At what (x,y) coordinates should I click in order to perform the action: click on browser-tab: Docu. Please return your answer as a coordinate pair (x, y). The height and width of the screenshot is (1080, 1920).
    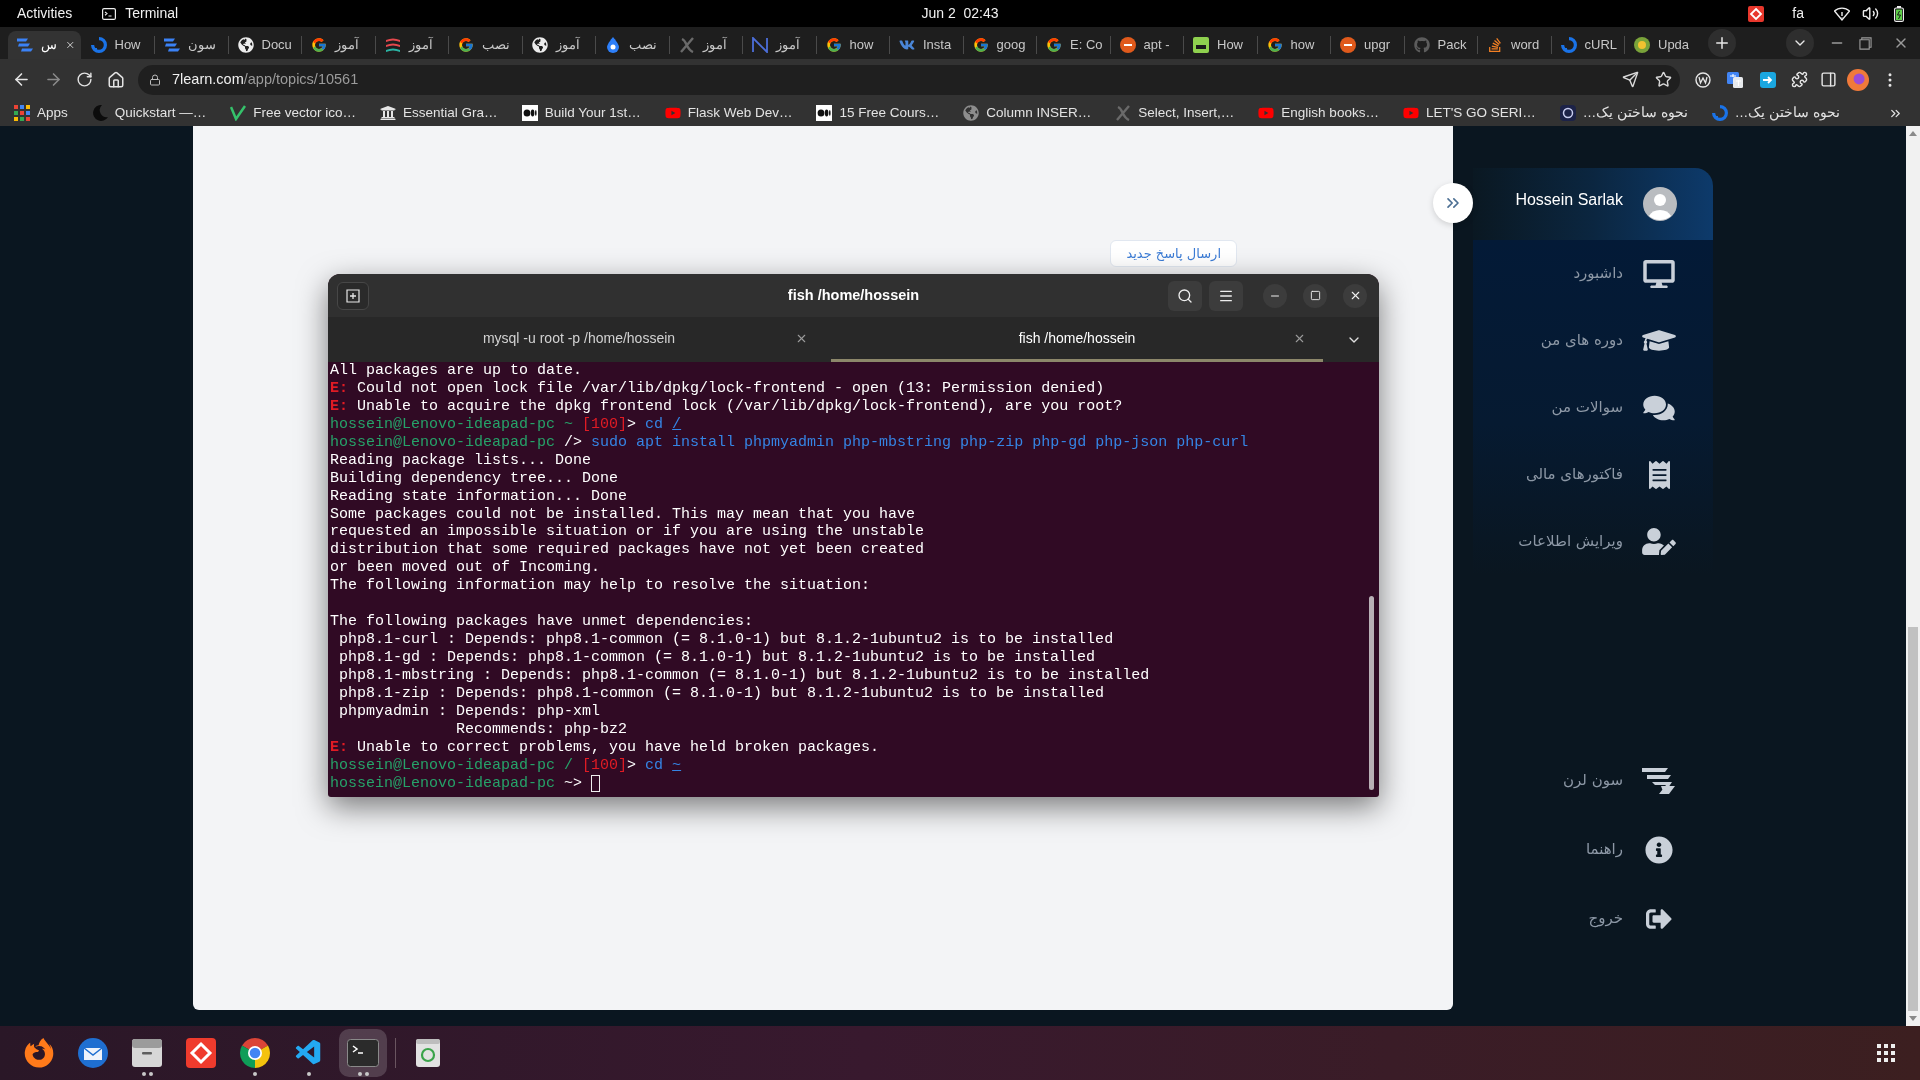
    Looking at the image, I should click on (264, 45).